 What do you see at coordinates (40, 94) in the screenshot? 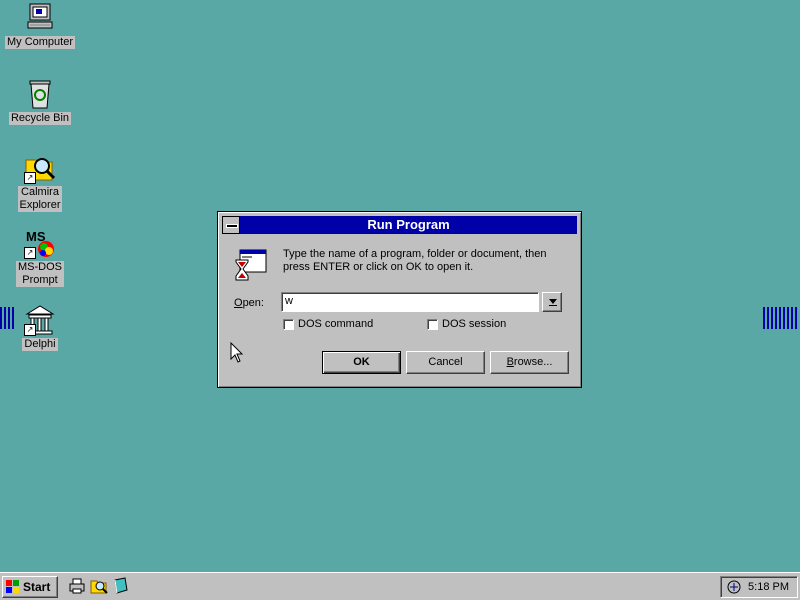
I see `recycle-bin-icon` at bounding box center [40, 94].